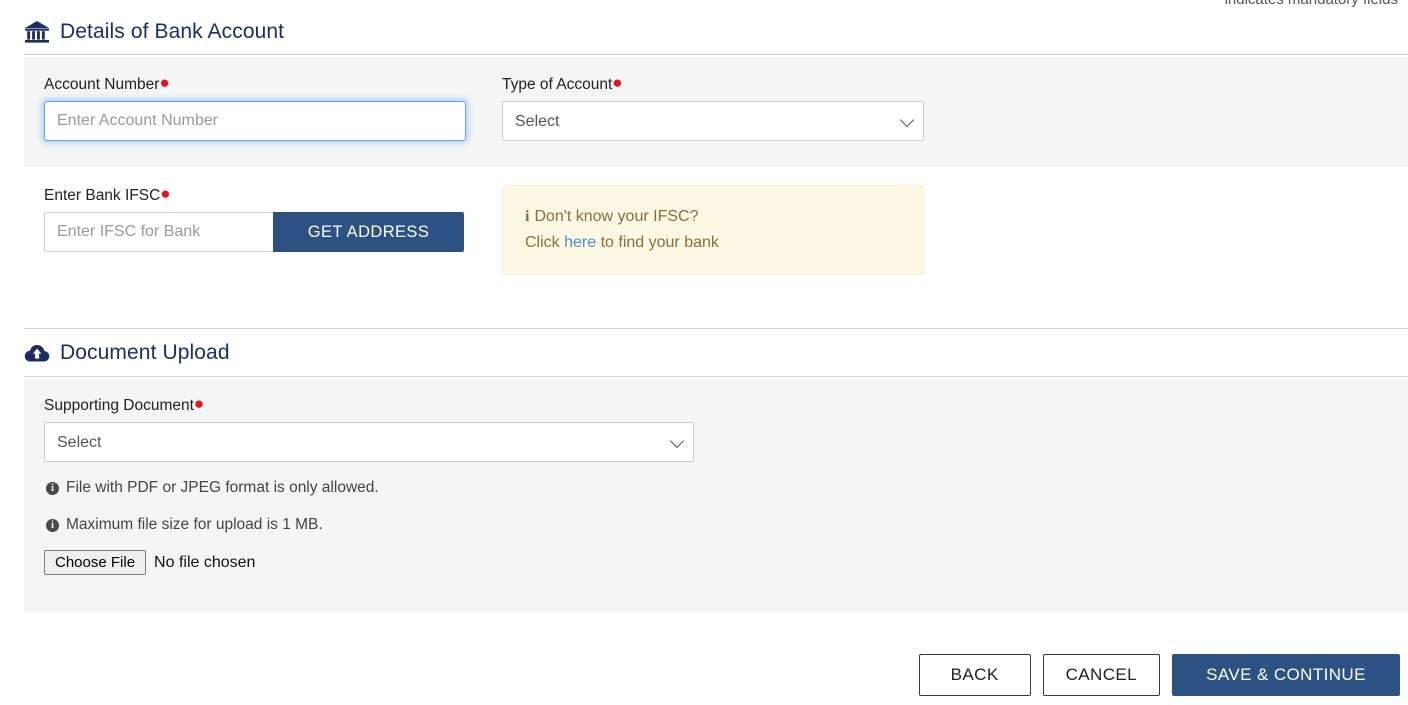 The image size is (1408, 705). Describe the element at coordinates (172, 31) in the screenshot. I see `bank-details-title: Details of Bank Account` at that location.